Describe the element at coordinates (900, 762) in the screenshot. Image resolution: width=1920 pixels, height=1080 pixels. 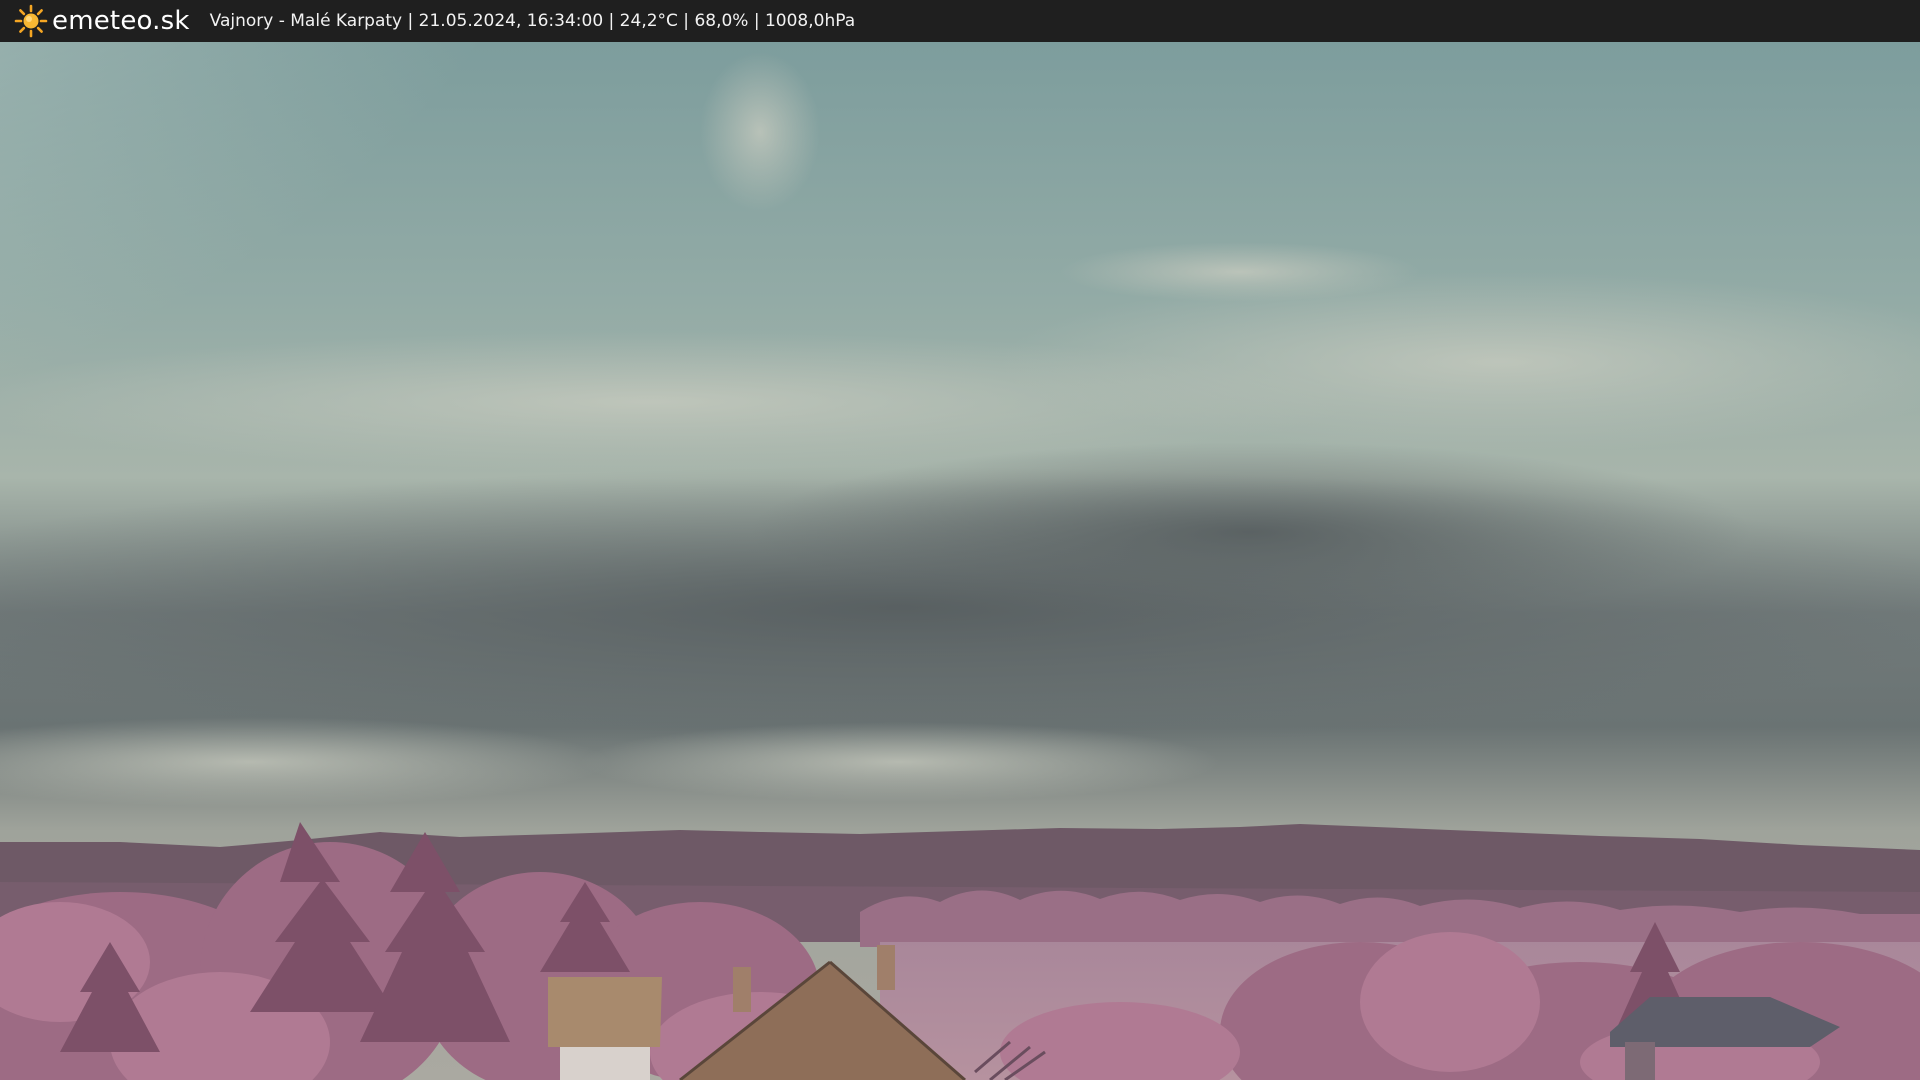
I see `cloud-lower` at that location.